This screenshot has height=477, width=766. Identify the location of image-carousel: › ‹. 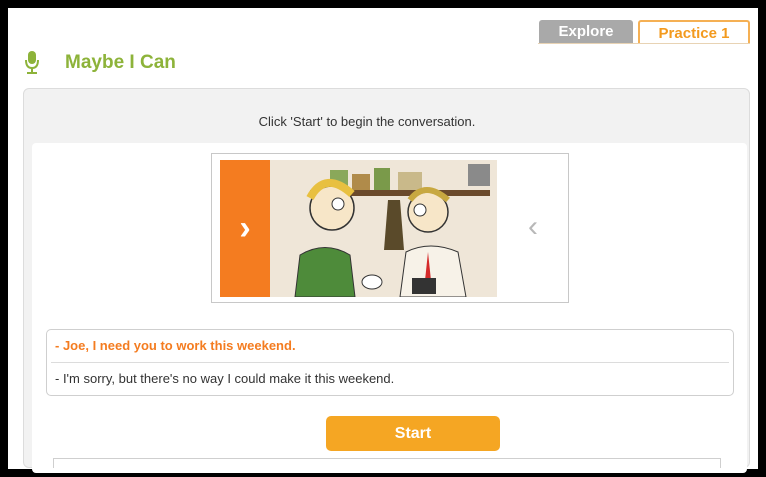
(390, 228).